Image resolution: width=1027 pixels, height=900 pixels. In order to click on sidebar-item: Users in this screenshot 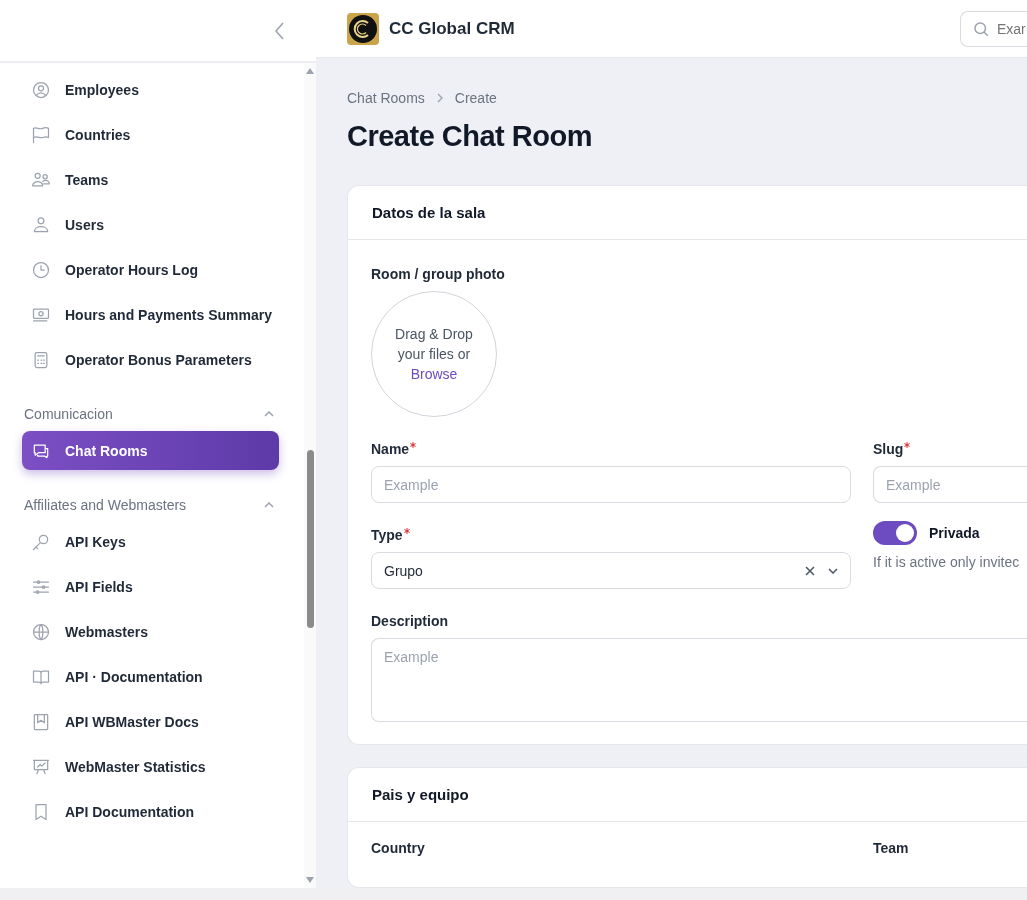, I will do `click(150, 224)`.